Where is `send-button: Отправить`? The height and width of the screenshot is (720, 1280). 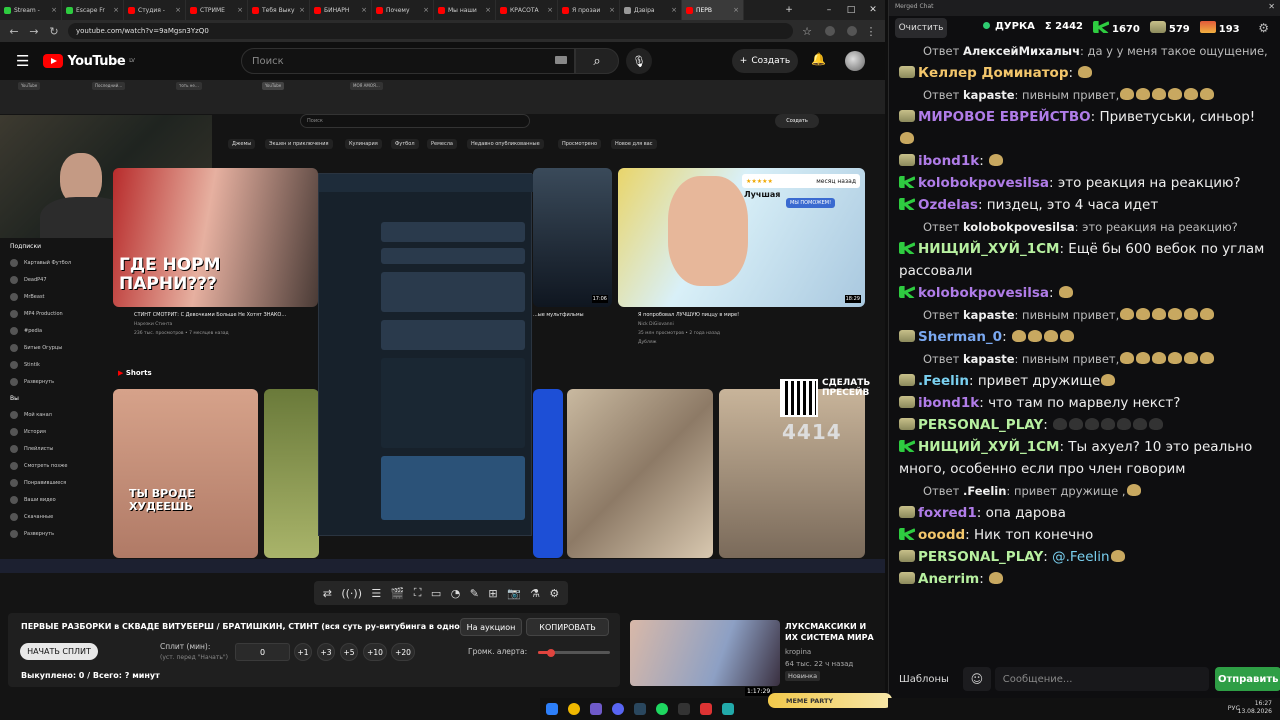 send-button: Отправить is located at coordinates (1247, 679).